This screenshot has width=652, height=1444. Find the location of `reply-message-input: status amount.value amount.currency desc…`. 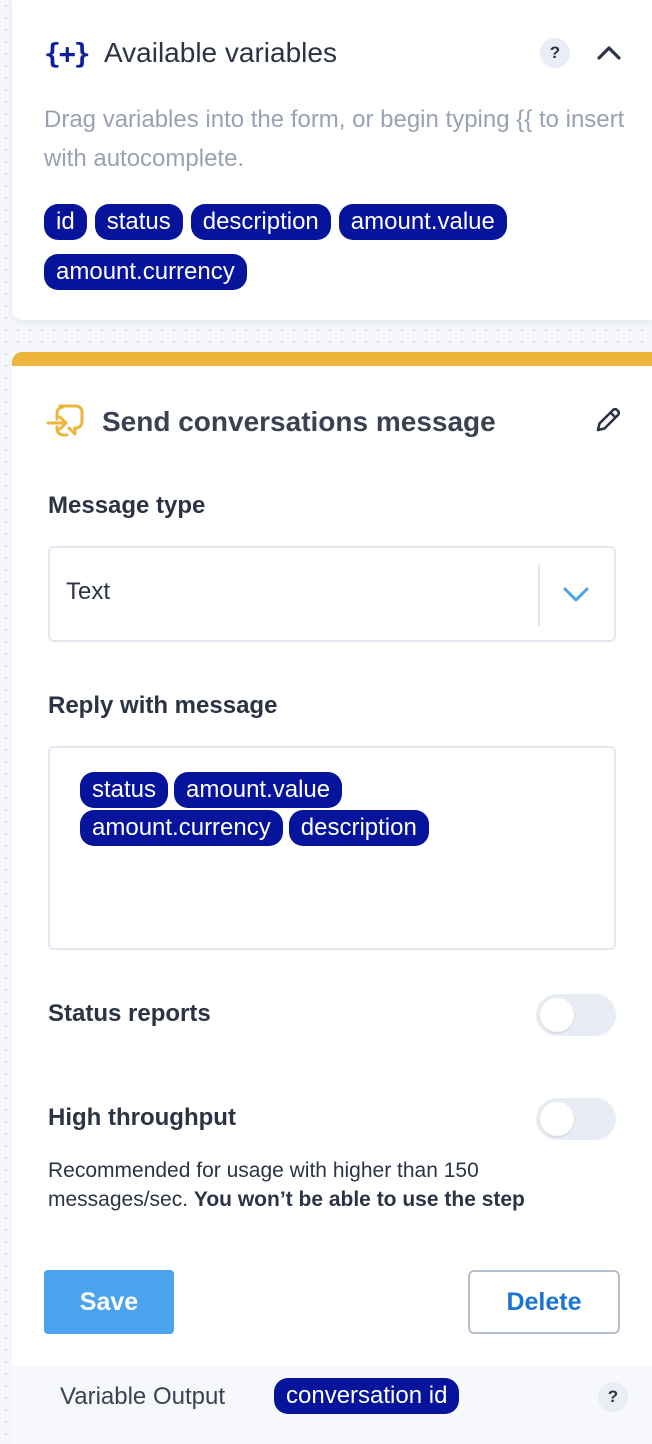

reply-message-input: status amount.value amount.currency desc… is located at coordinates (332, 848).